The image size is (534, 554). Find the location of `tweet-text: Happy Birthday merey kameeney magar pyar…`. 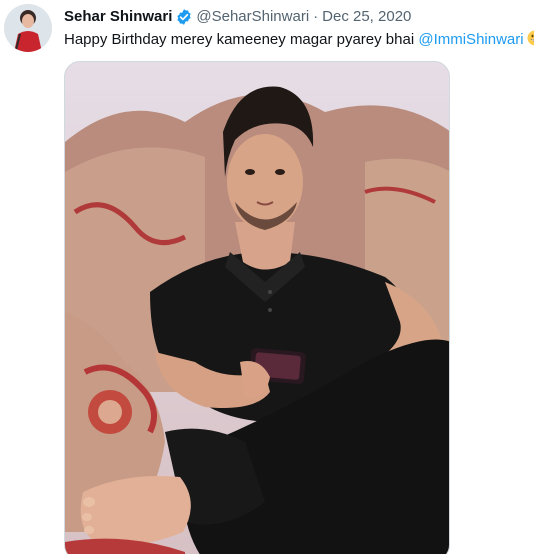

tweet-text: Happy Birthday merey kameeney magar pyar… is located at coordinates (299, 40).